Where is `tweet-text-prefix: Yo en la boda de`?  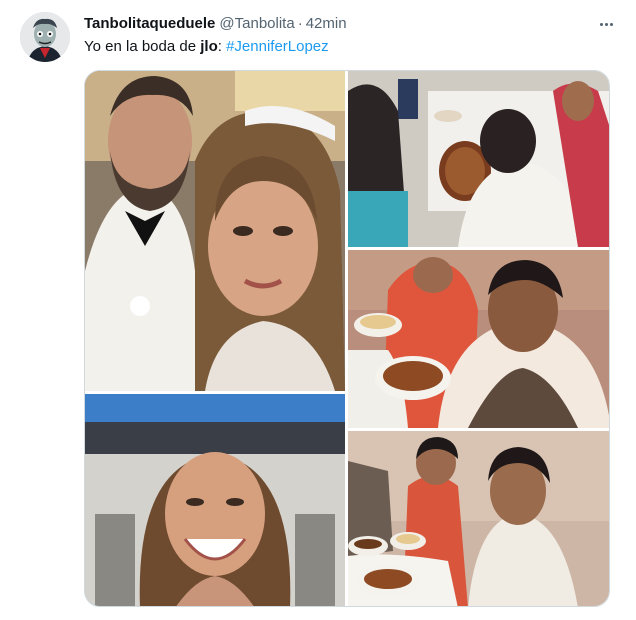 tweet-text-prefix: Yo en la boda de is located at coordinates (142, 46).